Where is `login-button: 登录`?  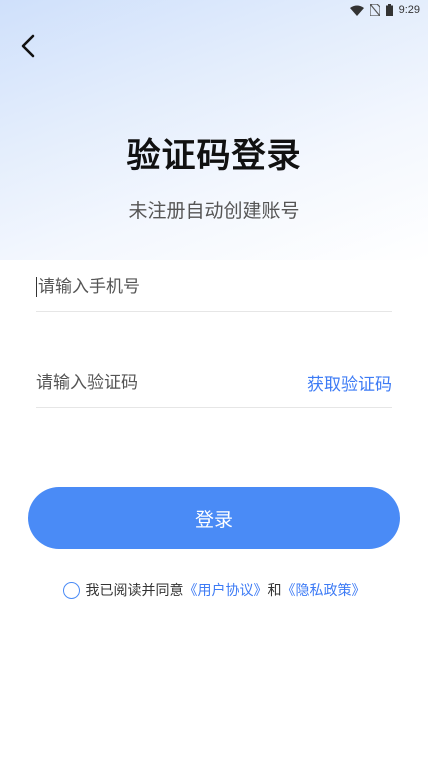 login-button: 登录 is located at coordinates (214, 518).